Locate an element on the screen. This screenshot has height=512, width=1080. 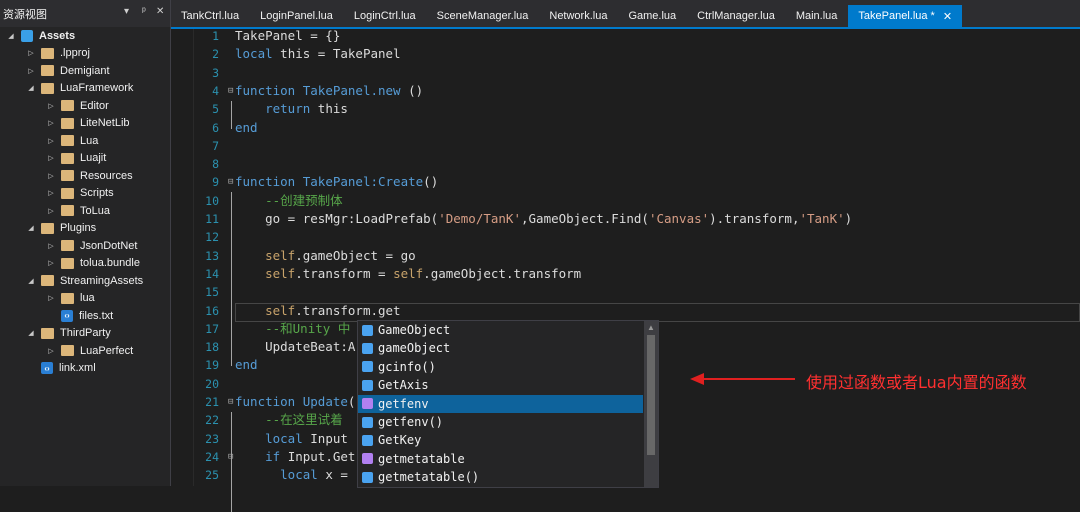
code-token: Update is located at coordinates (325, 401).